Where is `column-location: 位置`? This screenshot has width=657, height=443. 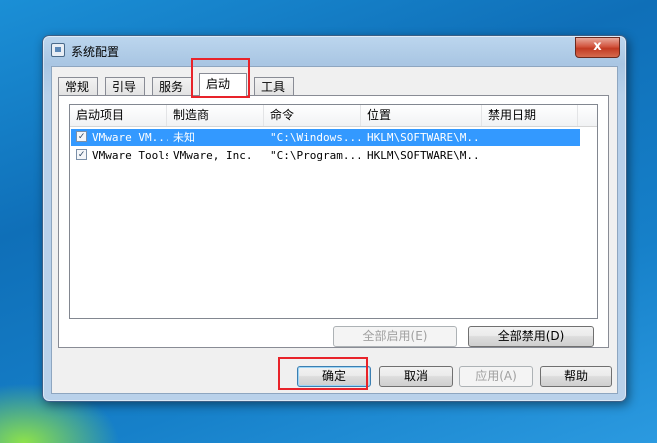
column-location: 位置 is located at coordinates (421, 115).